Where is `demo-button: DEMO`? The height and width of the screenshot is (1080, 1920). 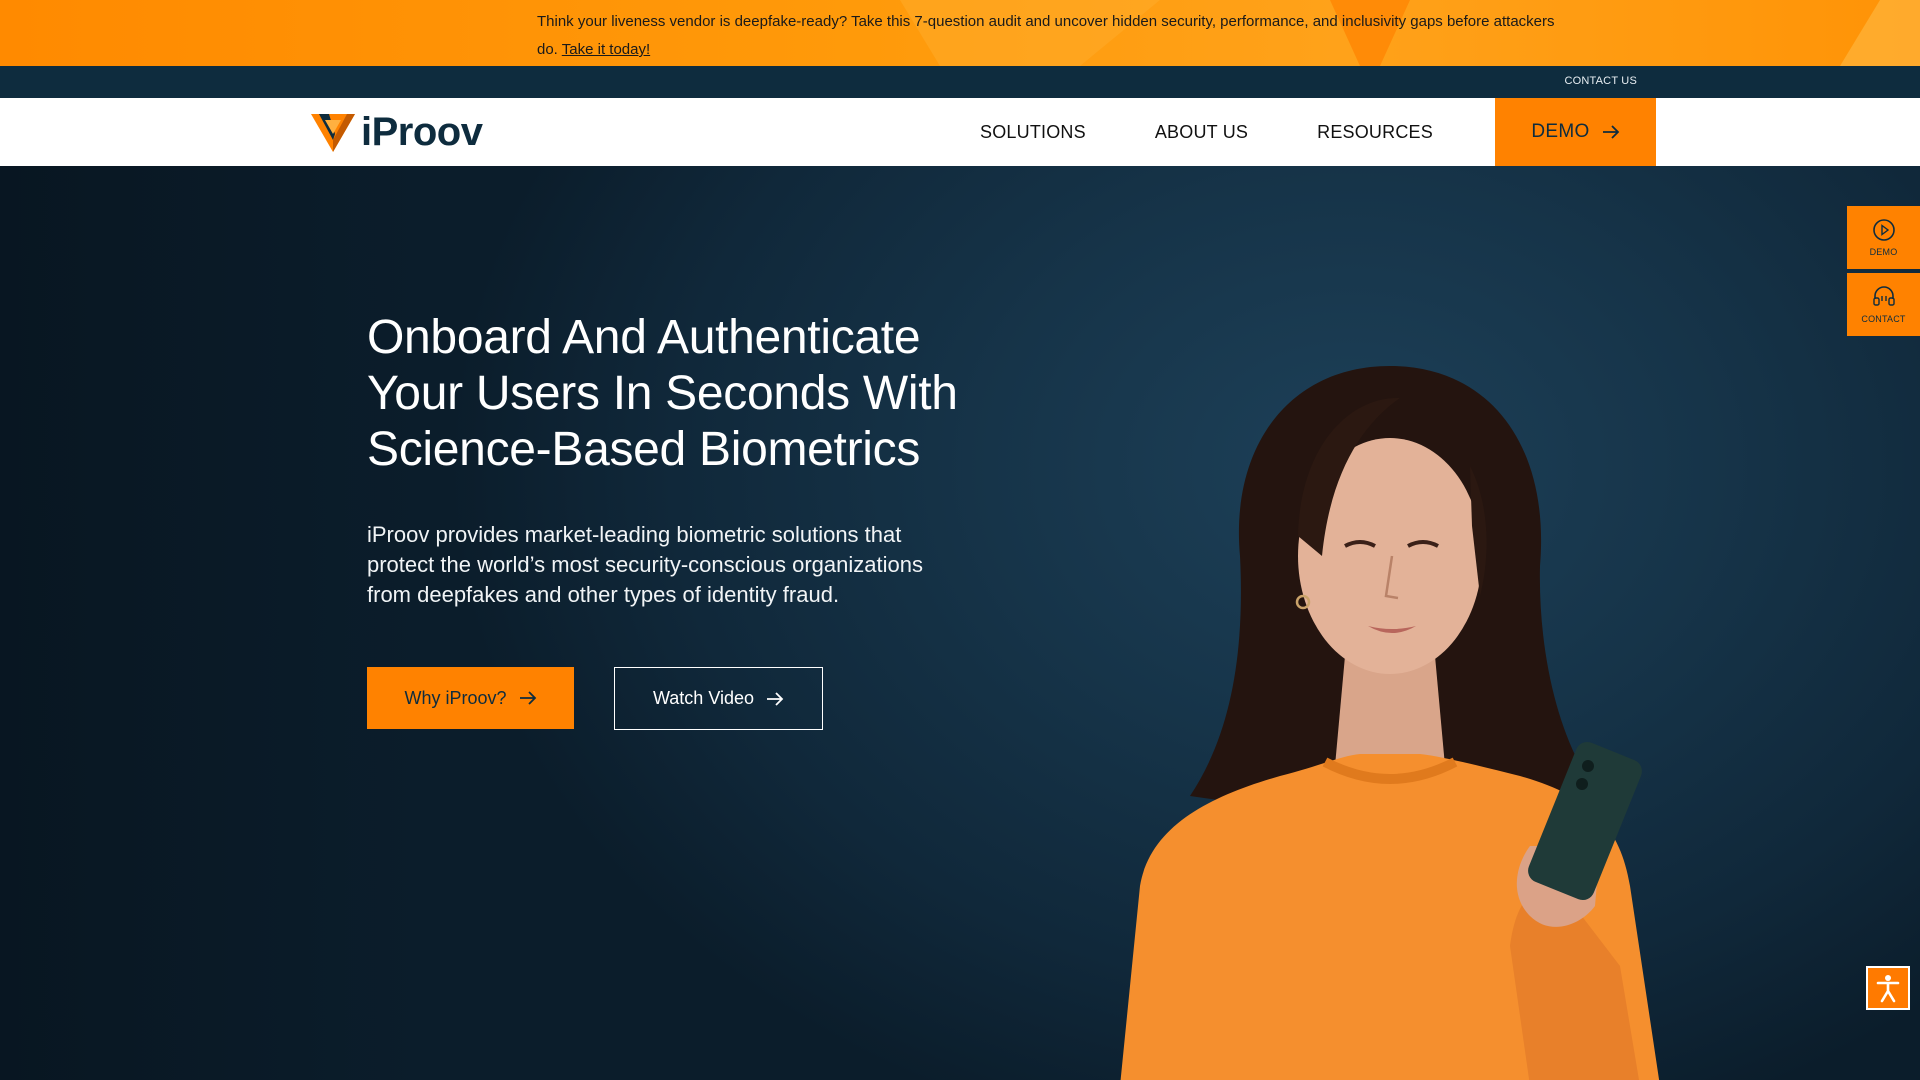
demo-button: DEMO is located at coordinates (1575, 132).